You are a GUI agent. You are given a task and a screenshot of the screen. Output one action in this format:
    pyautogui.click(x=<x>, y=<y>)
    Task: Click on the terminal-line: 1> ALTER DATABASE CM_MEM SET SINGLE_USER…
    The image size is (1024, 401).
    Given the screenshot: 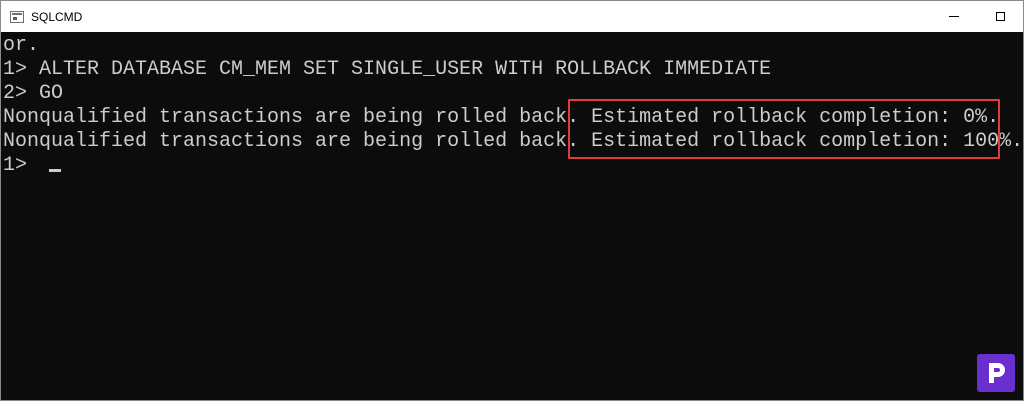 What is the action you would take?
    pyautogui.click(x=387, y=69)
    